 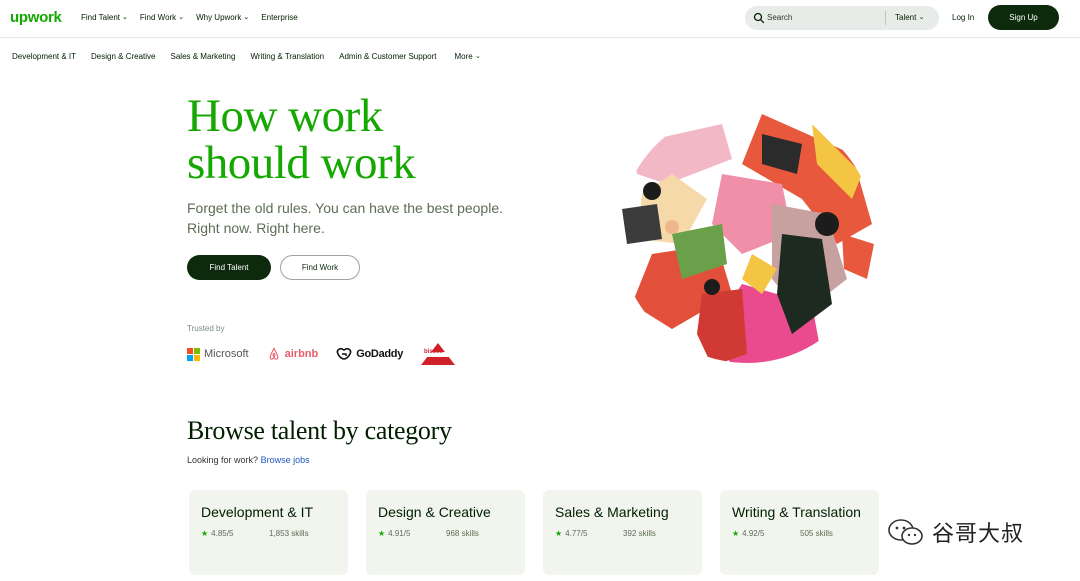 I want to click on hero-title-line2: should work, so click(x=301, y=163).